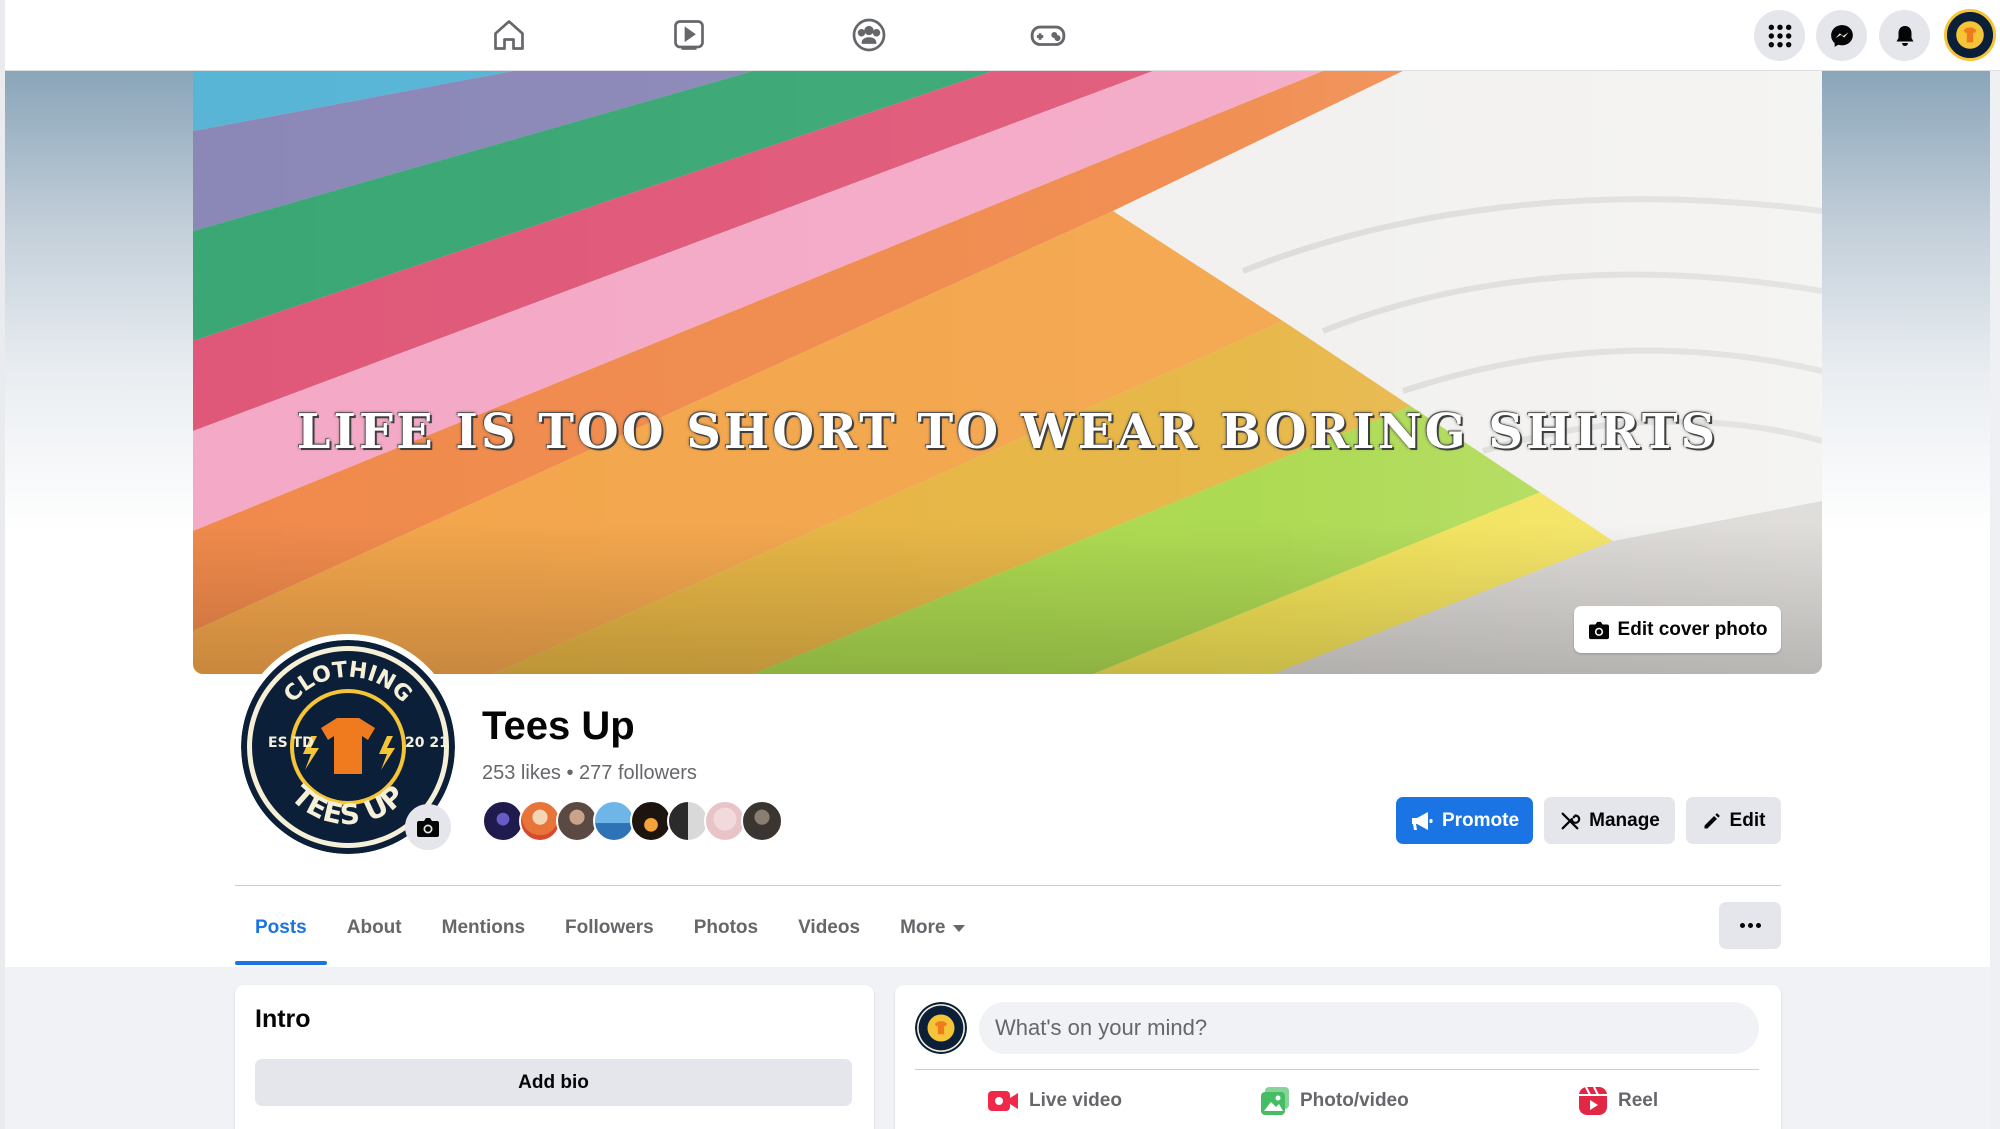 The height and width of the screenshot is (1129, 2000). I want to click on logo-year: 20 21, so click(427, 743).